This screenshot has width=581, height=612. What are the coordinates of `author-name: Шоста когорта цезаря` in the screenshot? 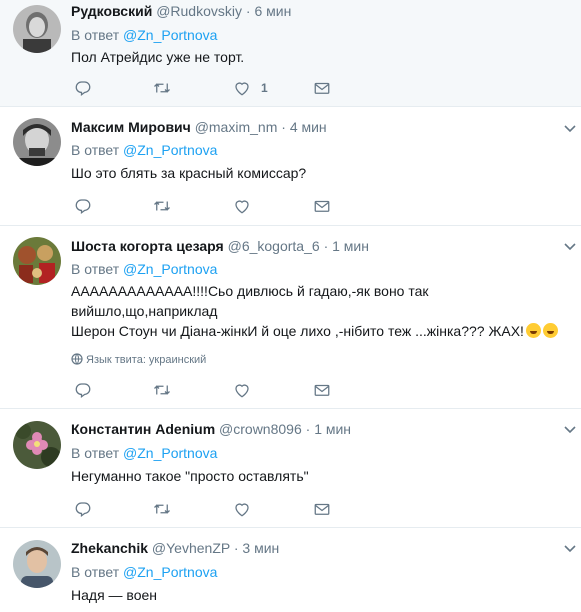 It's located at (147, 246).